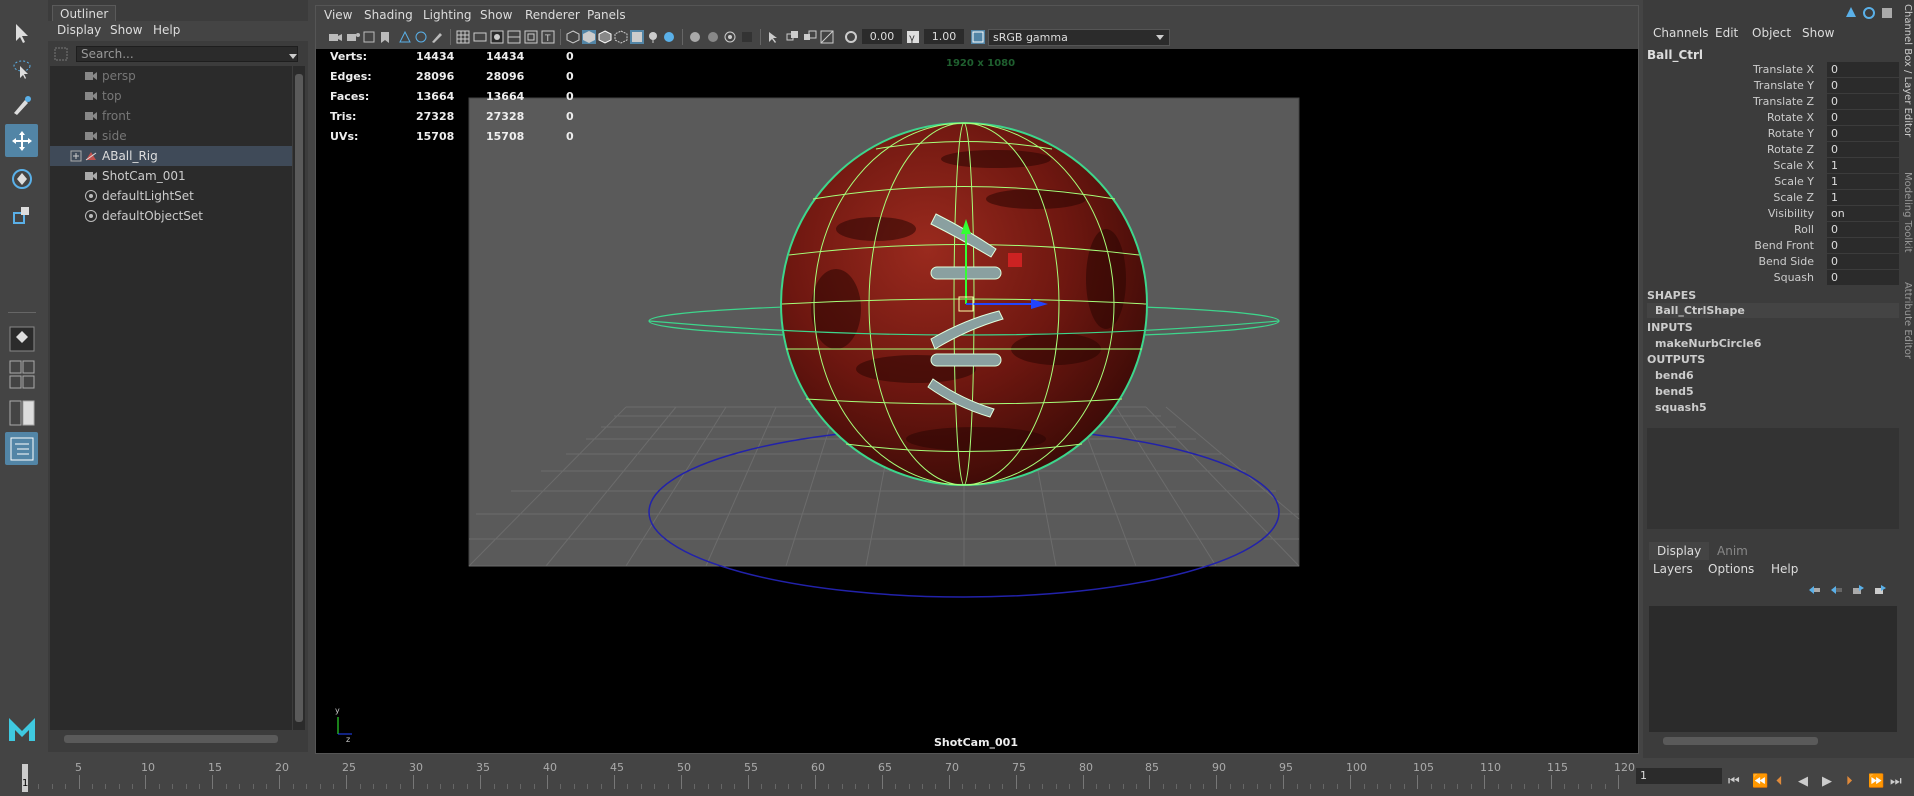 The height and width of the screenshot is (796, 1914). I want to click on side-tab-modeling-toolkit: Modeling Toolkit, so click(1907, 212).